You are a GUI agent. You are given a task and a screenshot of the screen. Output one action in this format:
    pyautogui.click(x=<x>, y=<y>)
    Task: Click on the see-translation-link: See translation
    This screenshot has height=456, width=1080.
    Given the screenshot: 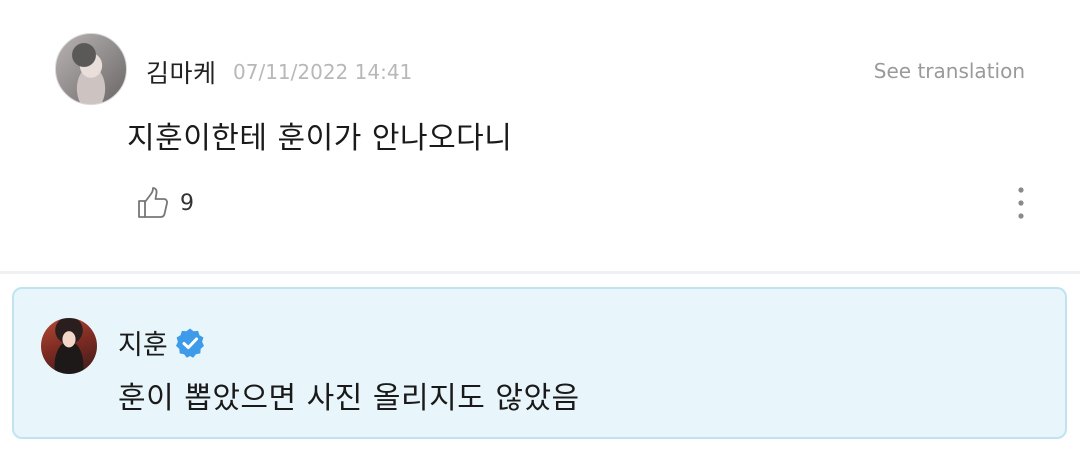 What is the action you would take?
    pyautogui.click(x=949, y=71)
    